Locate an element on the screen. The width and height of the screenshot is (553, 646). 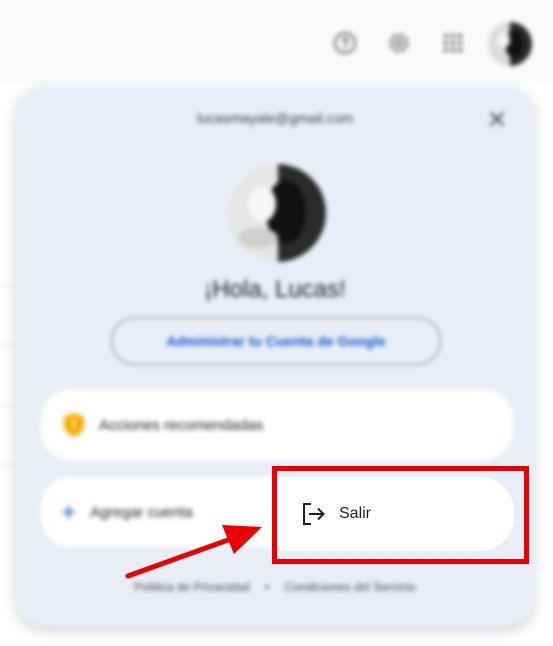
plus-icon: + is located at coordinates (69, 512).